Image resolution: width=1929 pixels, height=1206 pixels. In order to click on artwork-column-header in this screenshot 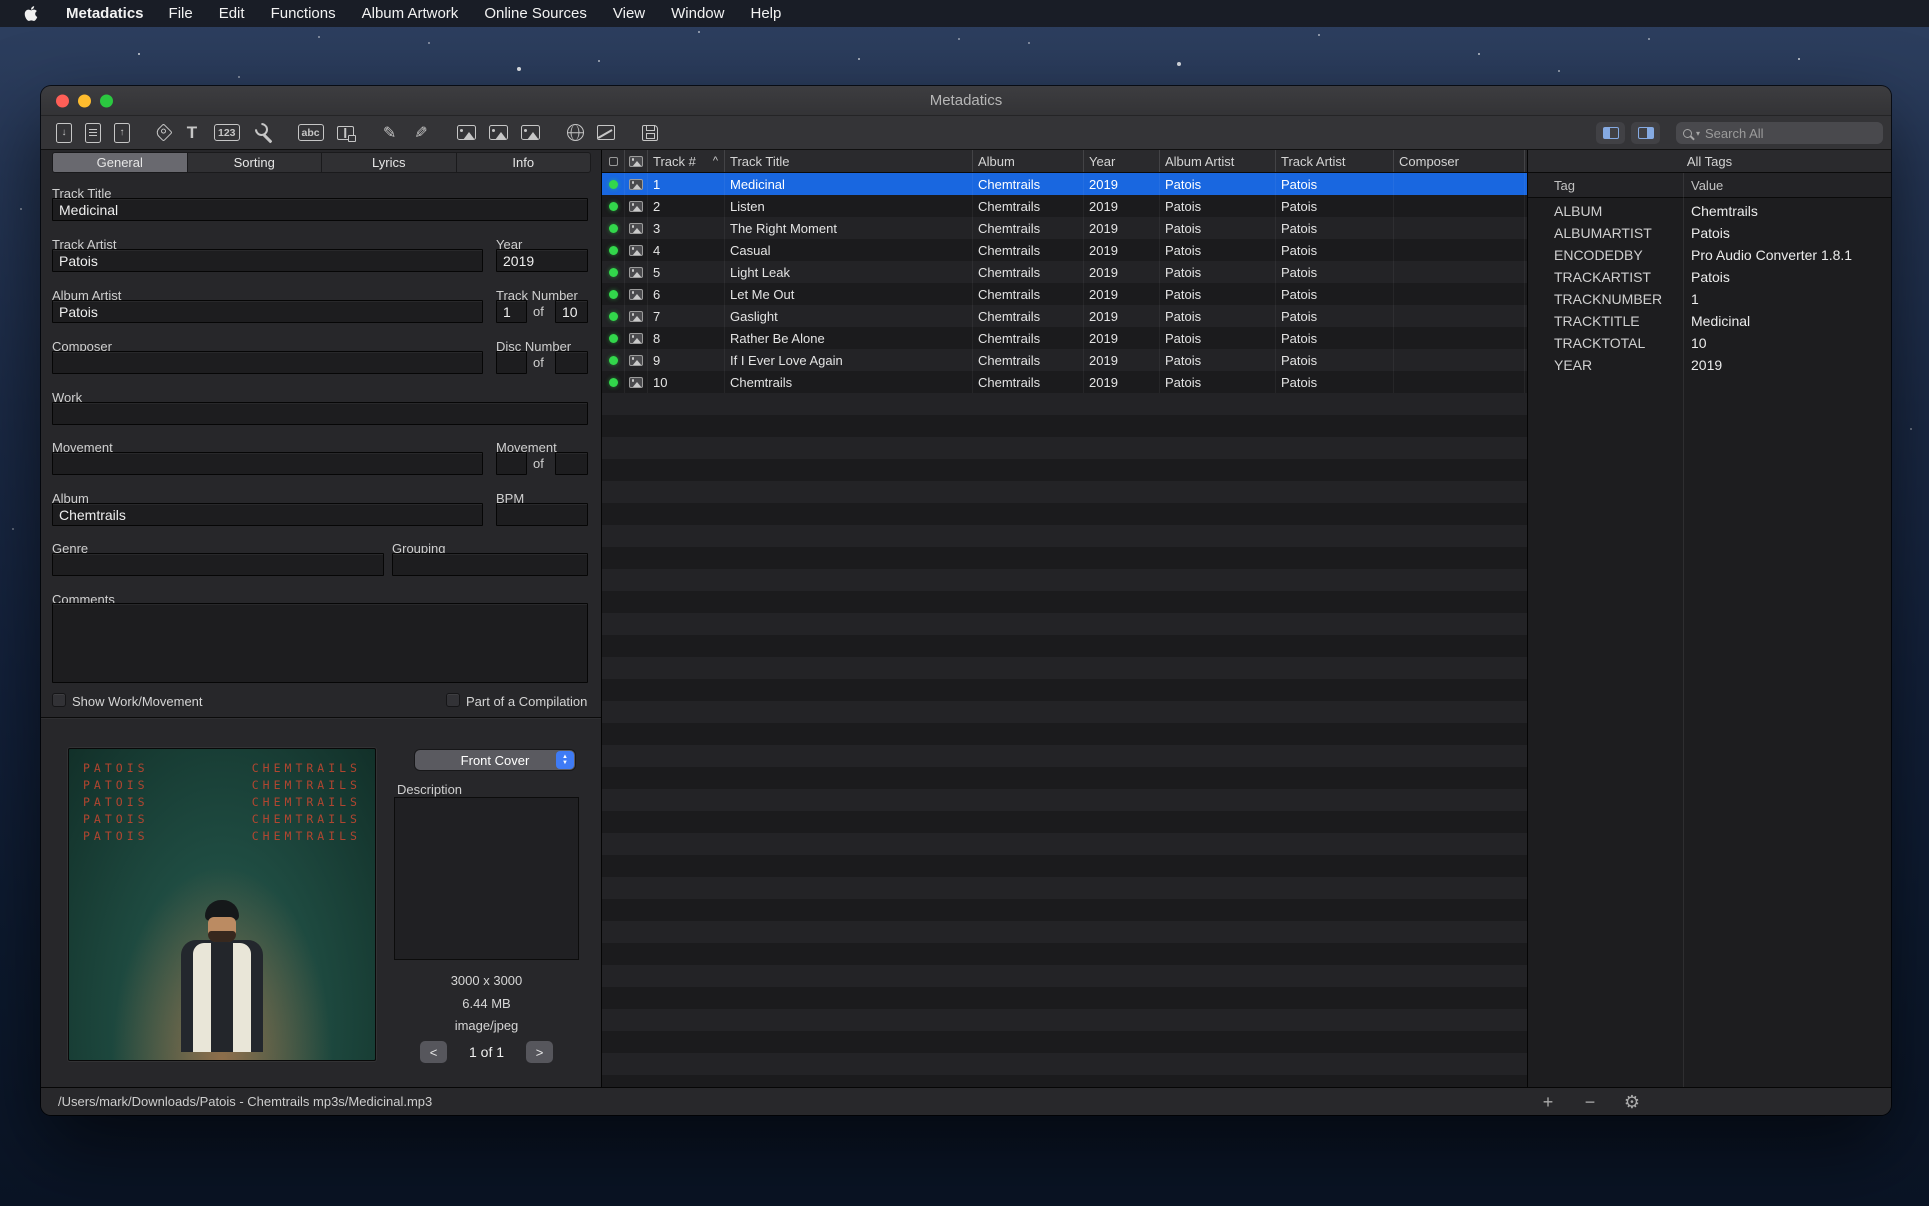, I will do `click(636, 161)`.